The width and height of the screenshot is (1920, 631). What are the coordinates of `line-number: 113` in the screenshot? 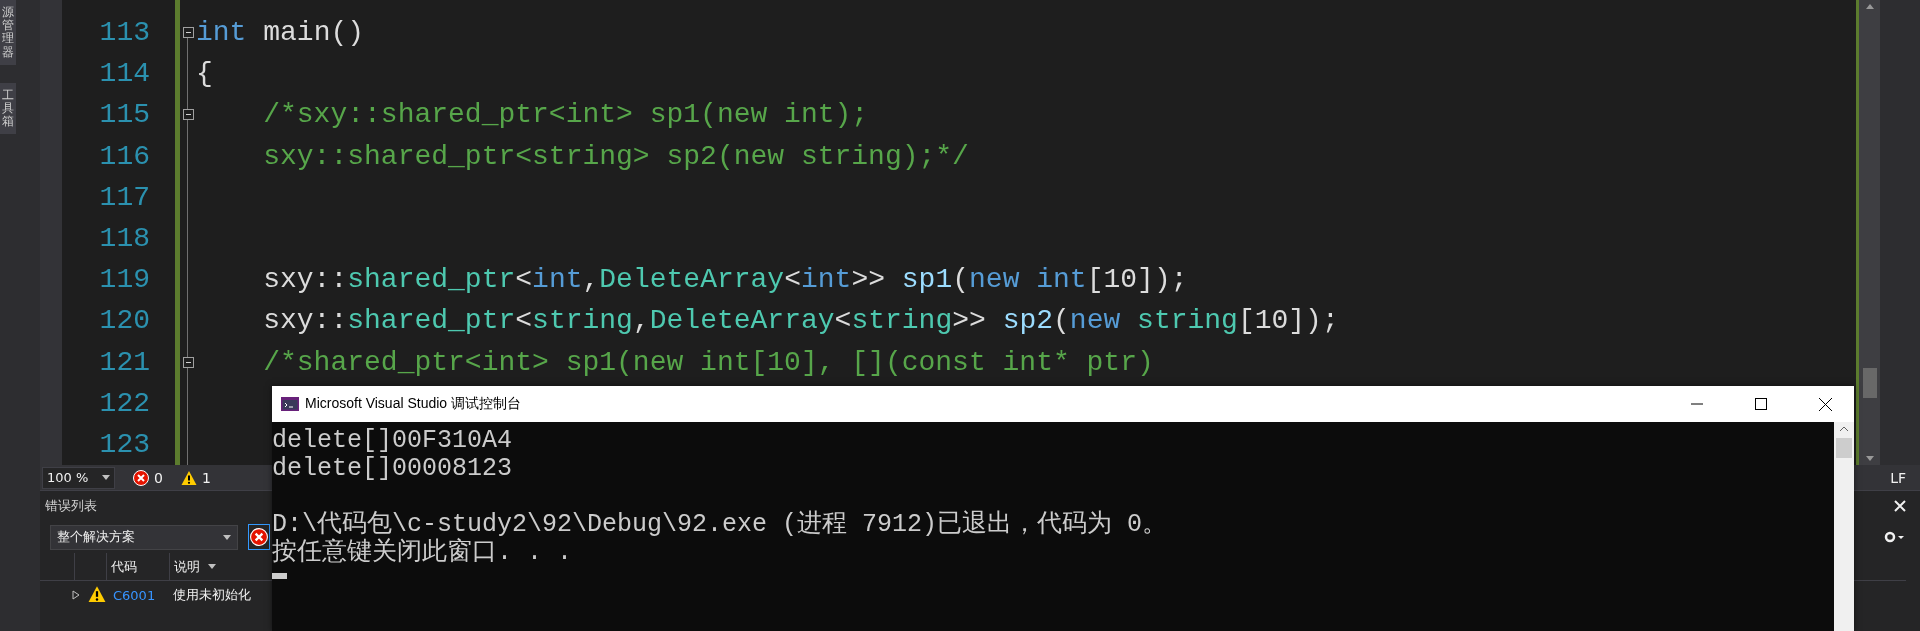 It's located at (124, 33).